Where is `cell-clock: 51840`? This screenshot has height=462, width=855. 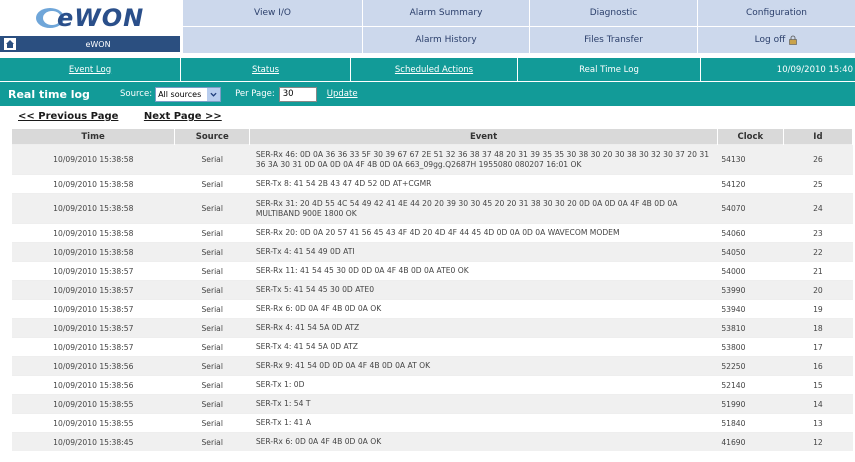 cell-clock: 51840 is located at coordinates (750, 423).